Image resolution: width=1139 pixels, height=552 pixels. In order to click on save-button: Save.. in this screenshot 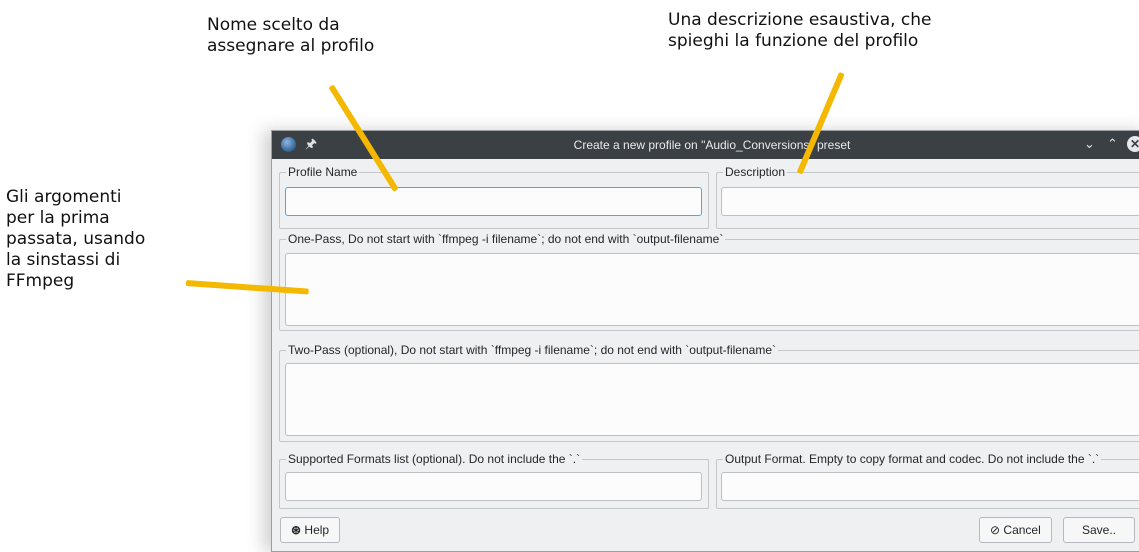, I will do `click(1099, 530)`.